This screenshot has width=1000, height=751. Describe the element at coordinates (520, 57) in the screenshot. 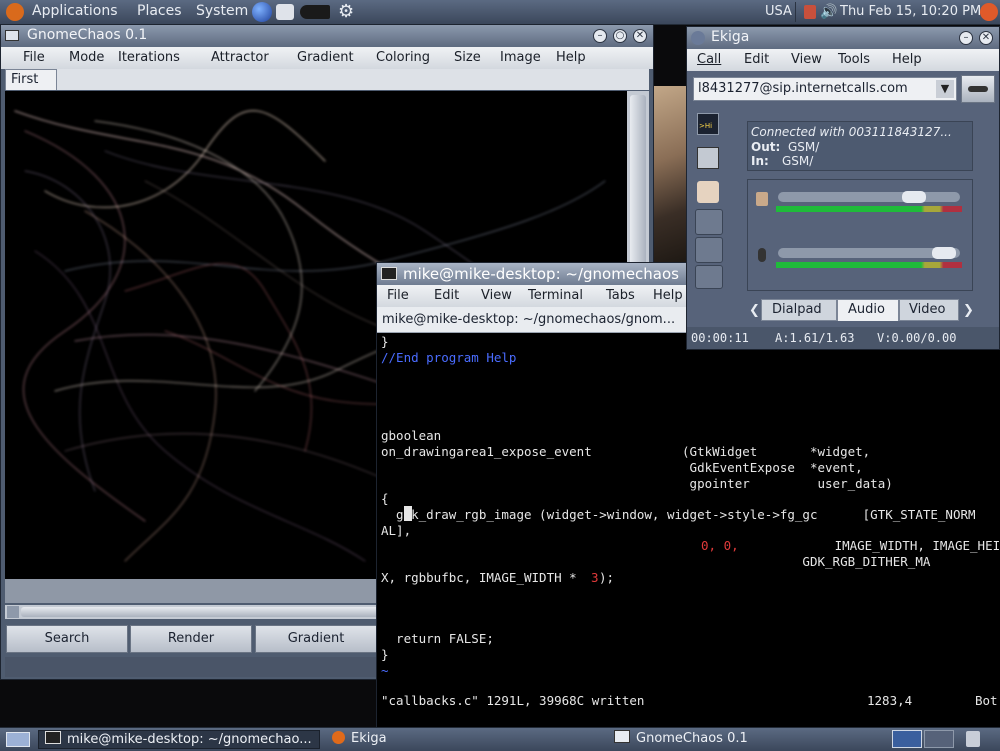

I see `menu-image: Image` at that location.